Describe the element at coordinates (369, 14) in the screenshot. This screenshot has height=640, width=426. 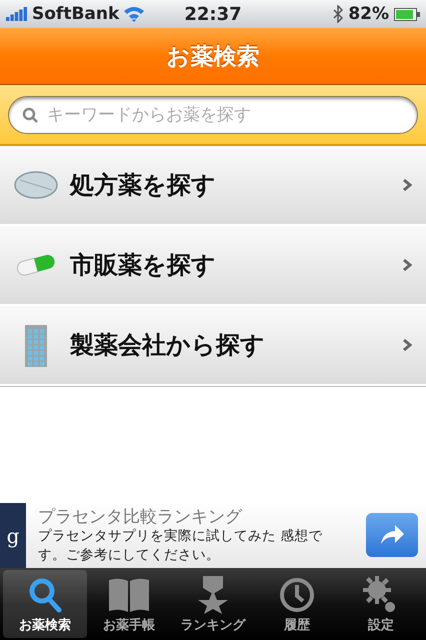
I see `battery-percent: 82%` at that location.